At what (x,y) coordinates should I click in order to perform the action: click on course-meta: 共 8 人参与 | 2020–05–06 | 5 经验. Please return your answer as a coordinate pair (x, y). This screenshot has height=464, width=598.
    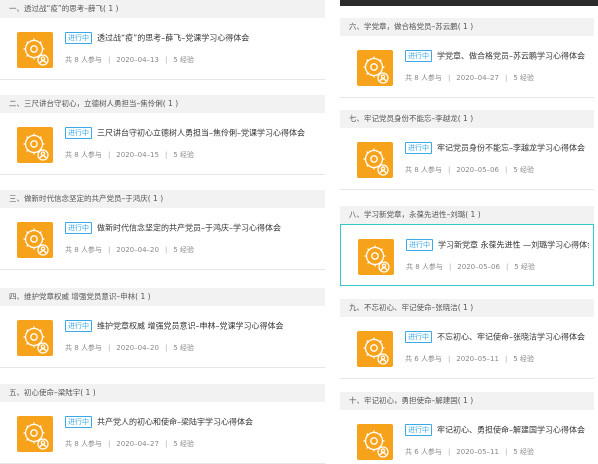
    Looking at the image, I should click on (470, 267).